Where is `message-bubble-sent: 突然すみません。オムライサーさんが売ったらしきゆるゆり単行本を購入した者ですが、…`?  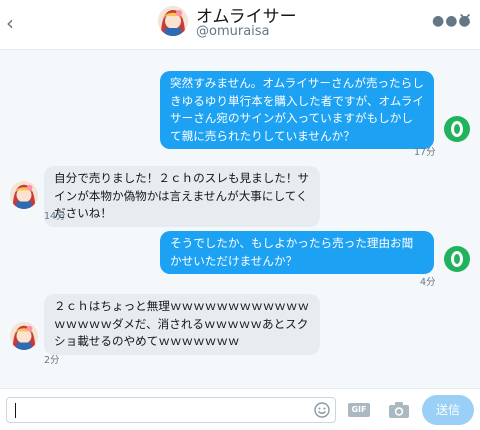 message-bubble-sent: 突然すみません。オムライサーさんが売ったらしきゆるゆり単行本を購入した者ですが、… is located at coordinates (297, 110).